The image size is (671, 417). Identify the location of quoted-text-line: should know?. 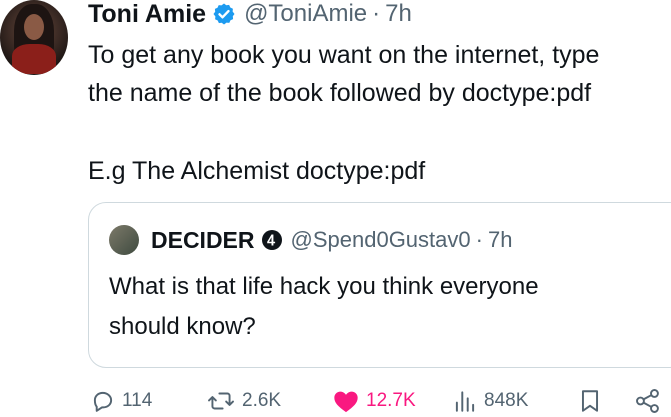
(182, 326).